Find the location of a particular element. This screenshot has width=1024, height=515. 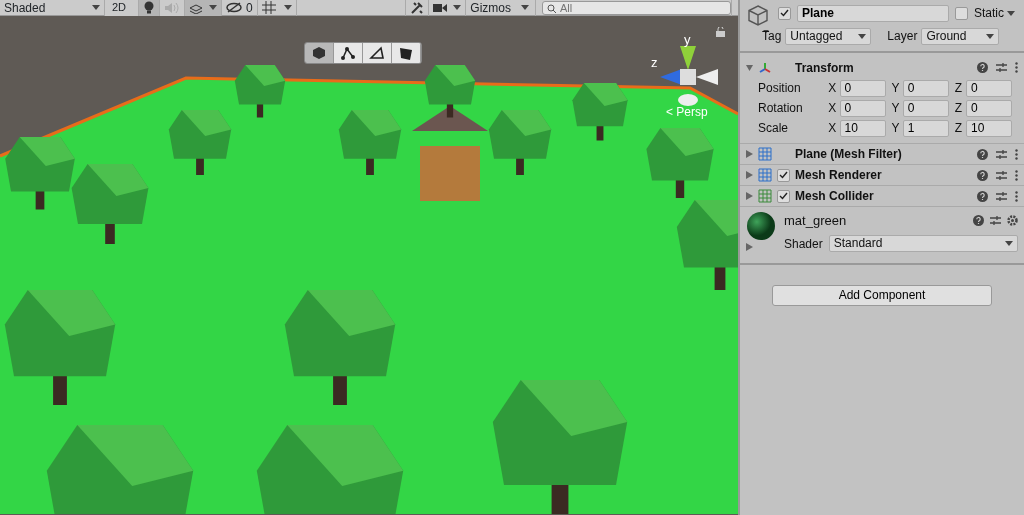

light-bulb-icon is located at coordinates (149, 7).